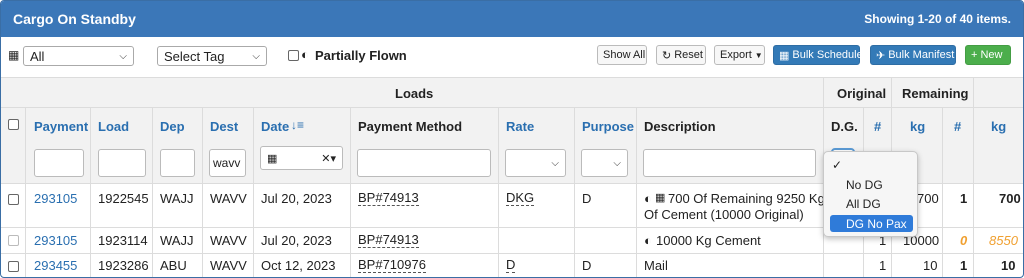 The image size is (1024, 278). I want to click on group-loads: Loads, so click(414, 93).